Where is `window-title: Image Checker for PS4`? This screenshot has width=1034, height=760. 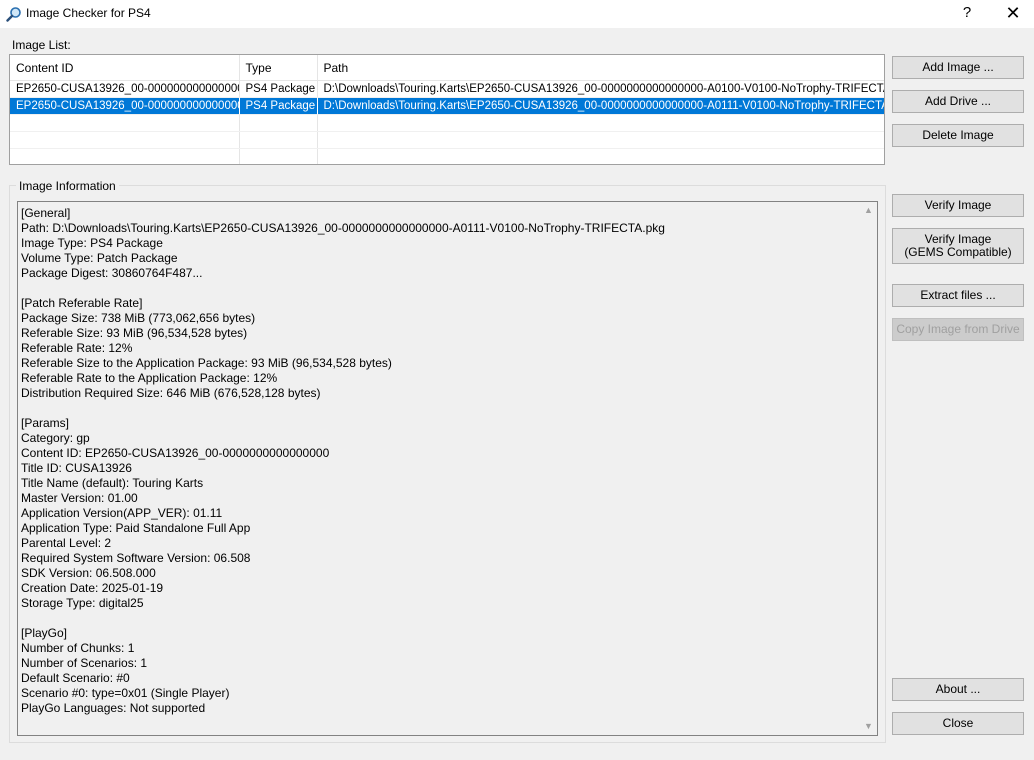
window-title: Image Checker for PS4 is located at coordinates (88, 13).